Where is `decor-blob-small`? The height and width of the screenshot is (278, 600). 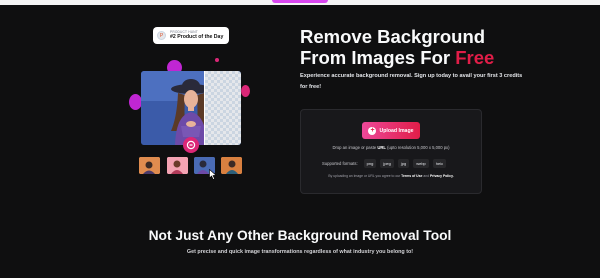 decor-blob-small is located at coordinates (217, 60).